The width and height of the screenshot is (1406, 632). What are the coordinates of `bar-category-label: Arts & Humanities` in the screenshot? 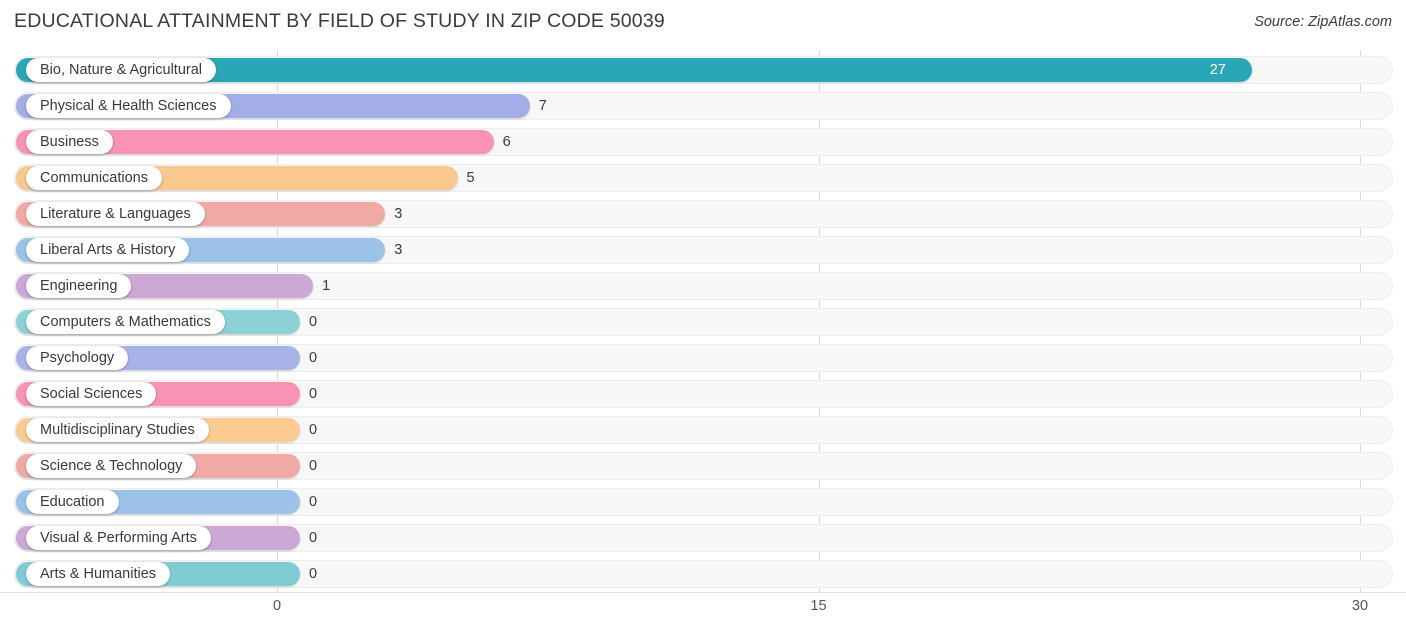 It's located at (98, 574).